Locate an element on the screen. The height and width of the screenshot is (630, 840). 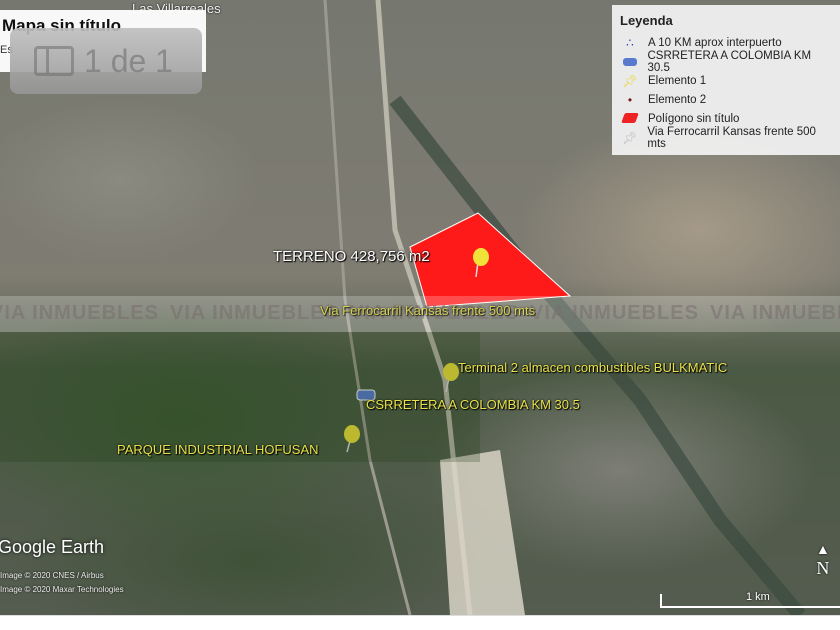
terreno-polygon is located at coordinates (490, 260).